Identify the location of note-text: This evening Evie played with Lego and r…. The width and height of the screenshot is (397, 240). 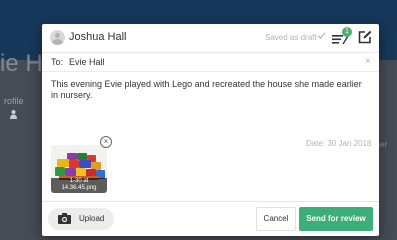
(210, 90).